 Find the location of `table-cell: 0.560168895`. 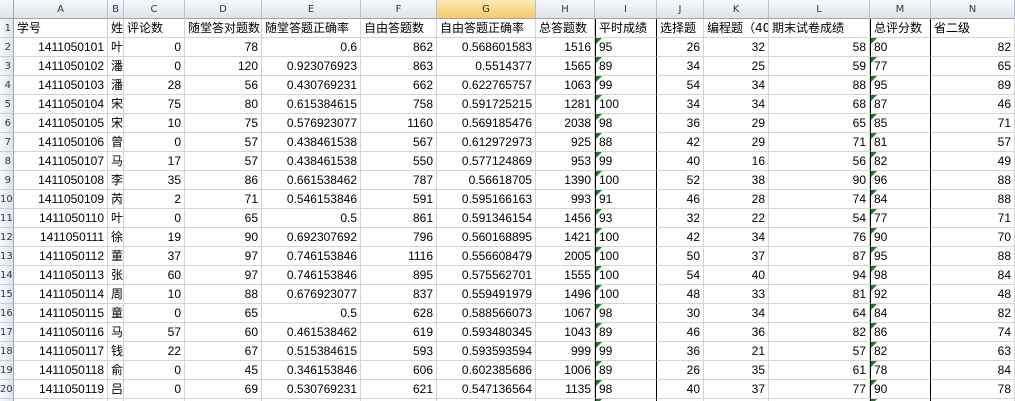

table-cell: 0.560168895 is located at coordinates (486, 237).